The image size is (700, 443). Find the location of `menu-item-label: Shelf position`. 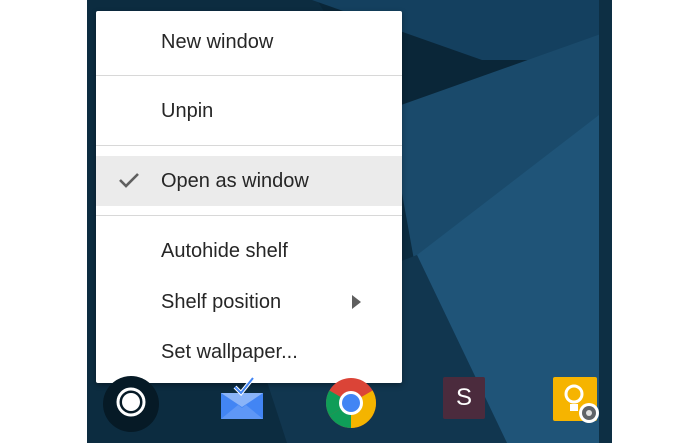

menu-item-label: Shelf position is located at coordinates (221, 301).